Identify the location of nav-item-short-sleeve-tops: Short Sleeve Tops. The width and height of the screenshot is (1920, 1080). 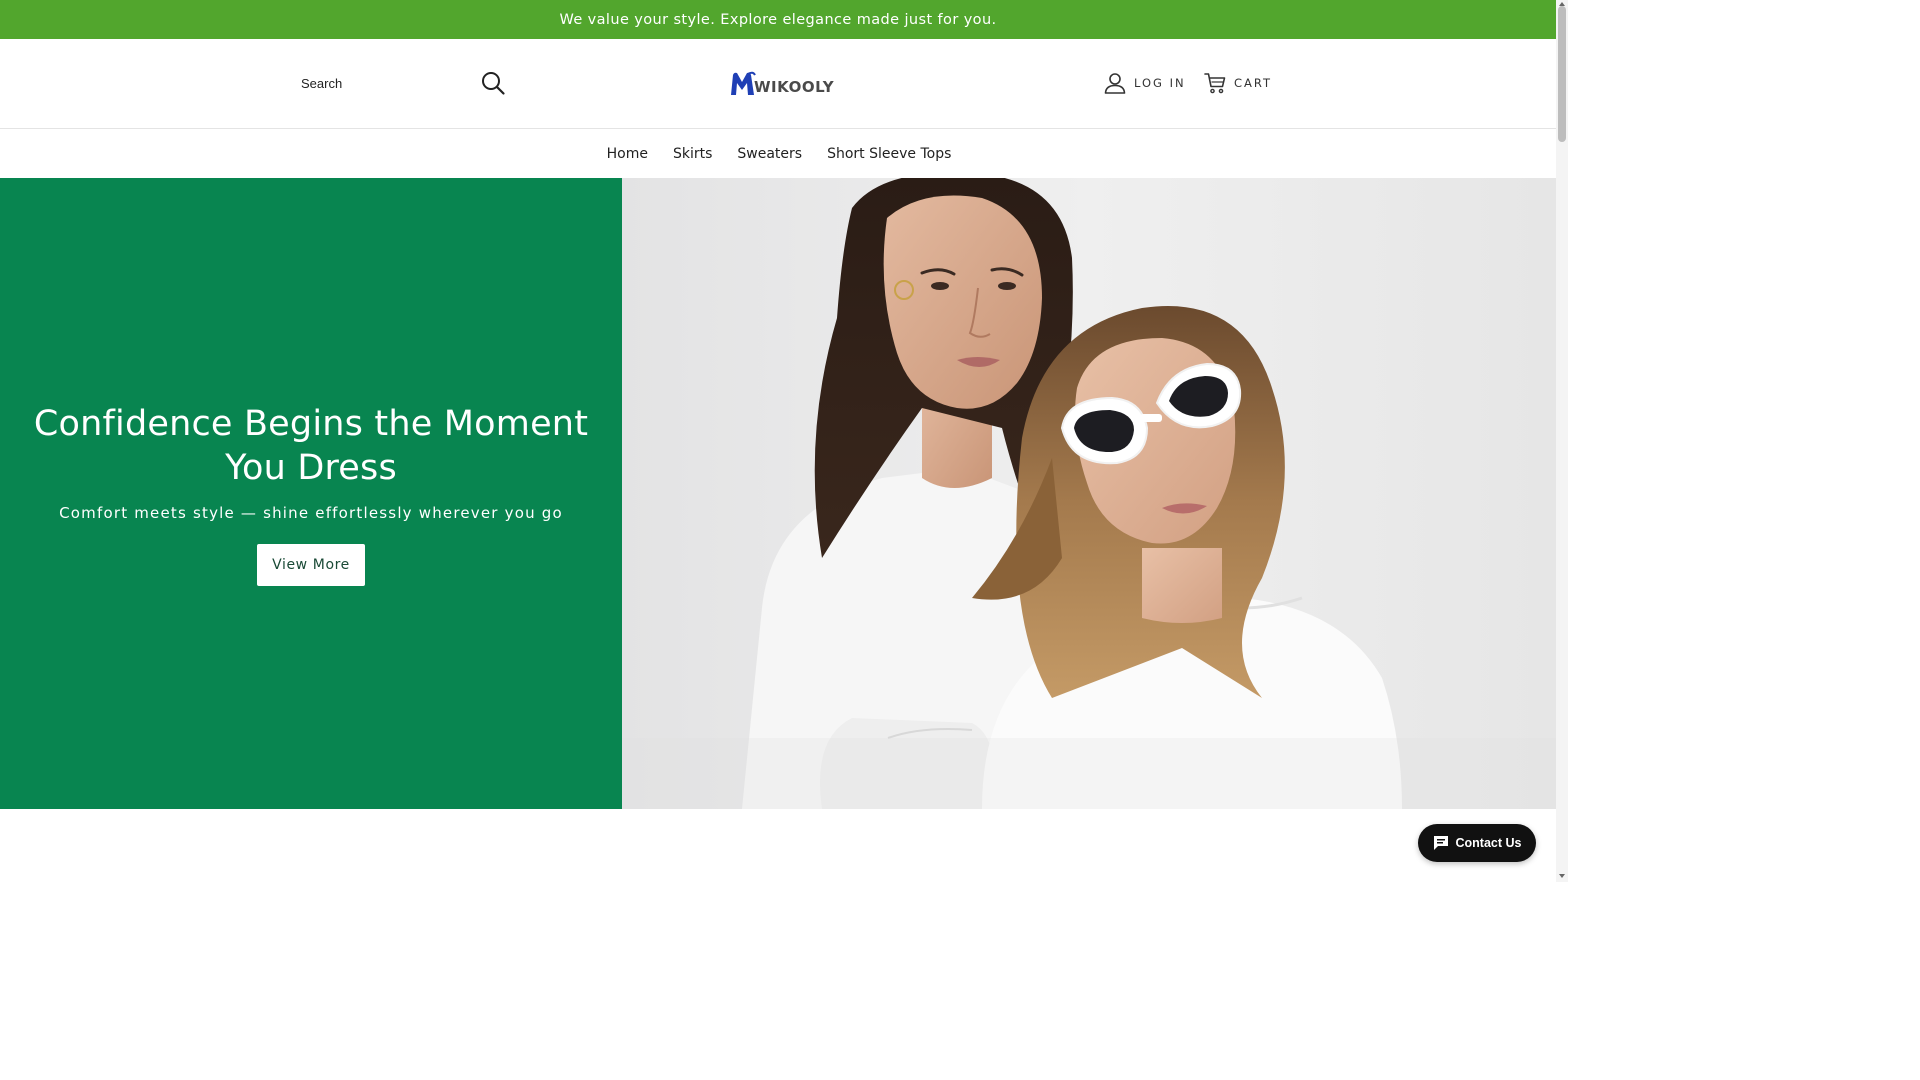
(889, 154).